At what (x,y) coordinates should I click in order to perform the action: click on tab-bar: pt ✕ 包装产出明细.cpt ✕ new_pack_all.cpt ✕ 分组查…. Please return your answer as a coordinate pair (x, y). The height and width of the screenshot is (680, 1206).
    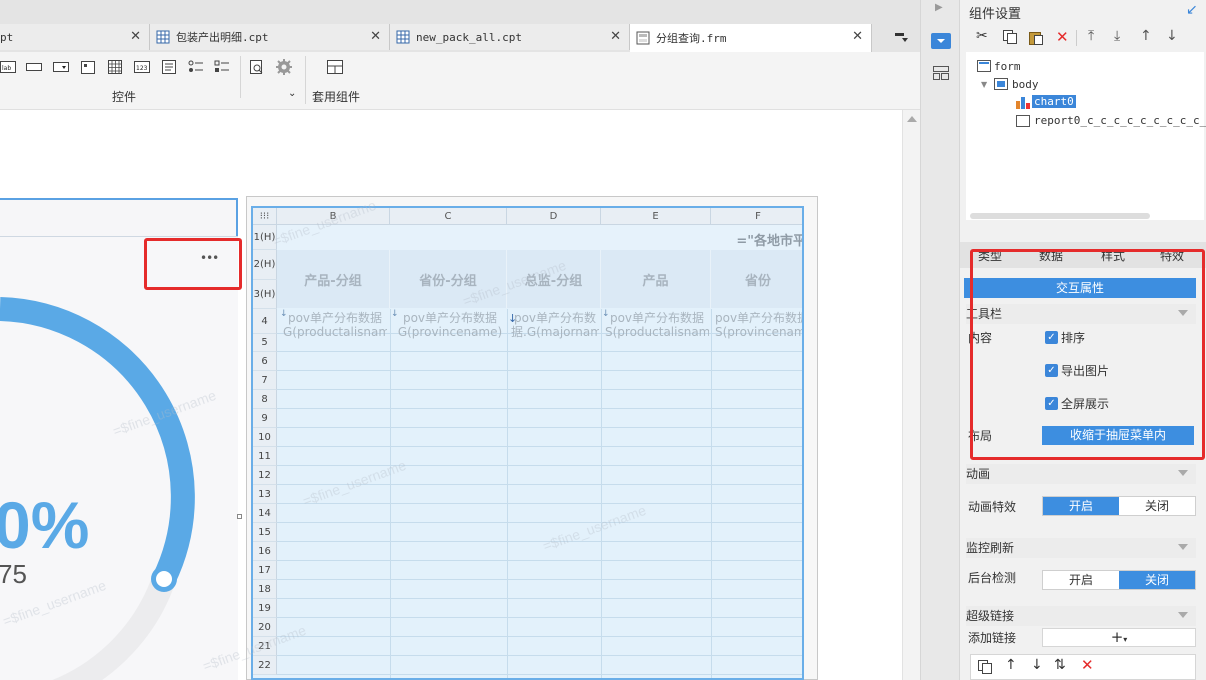
    Looking at the image, I should click on (460, 26).